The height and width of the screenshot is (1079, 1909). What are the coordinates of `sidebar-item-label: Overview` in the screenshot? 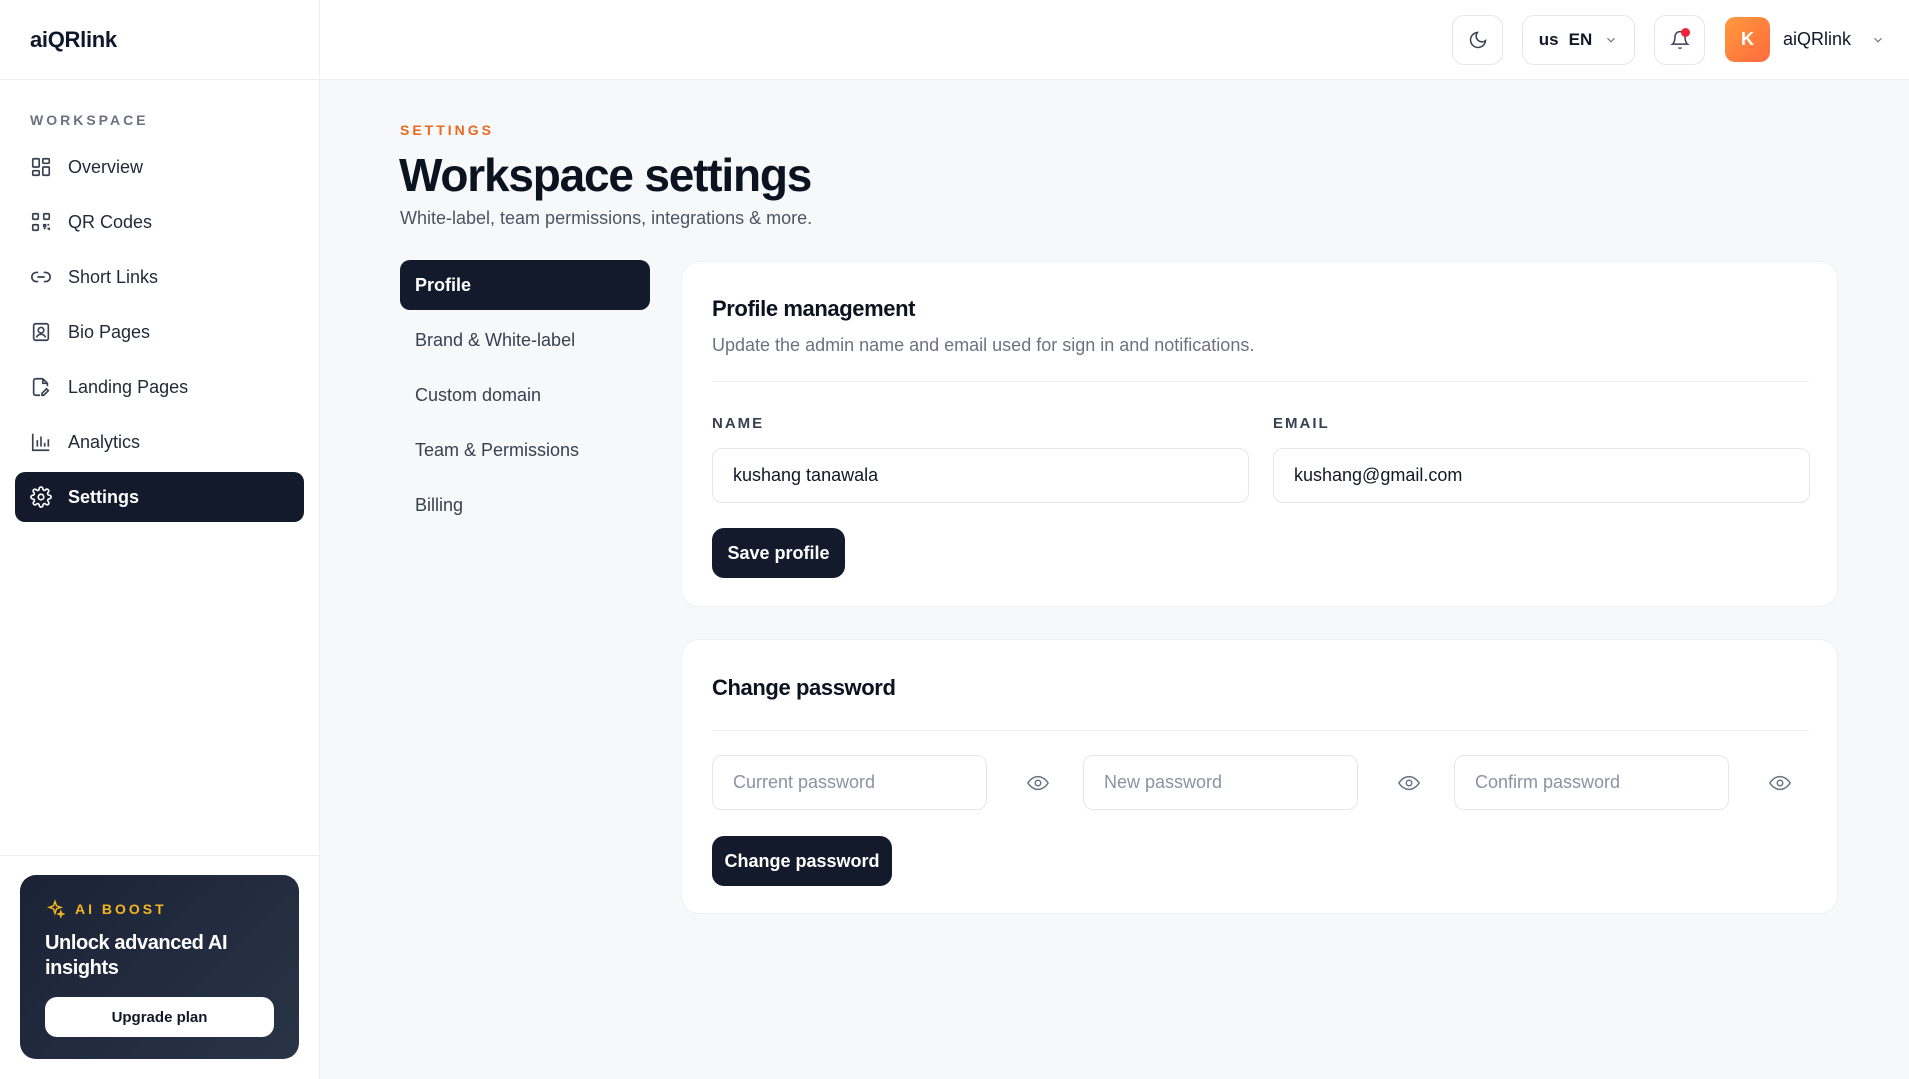 It's located at (106, 166).